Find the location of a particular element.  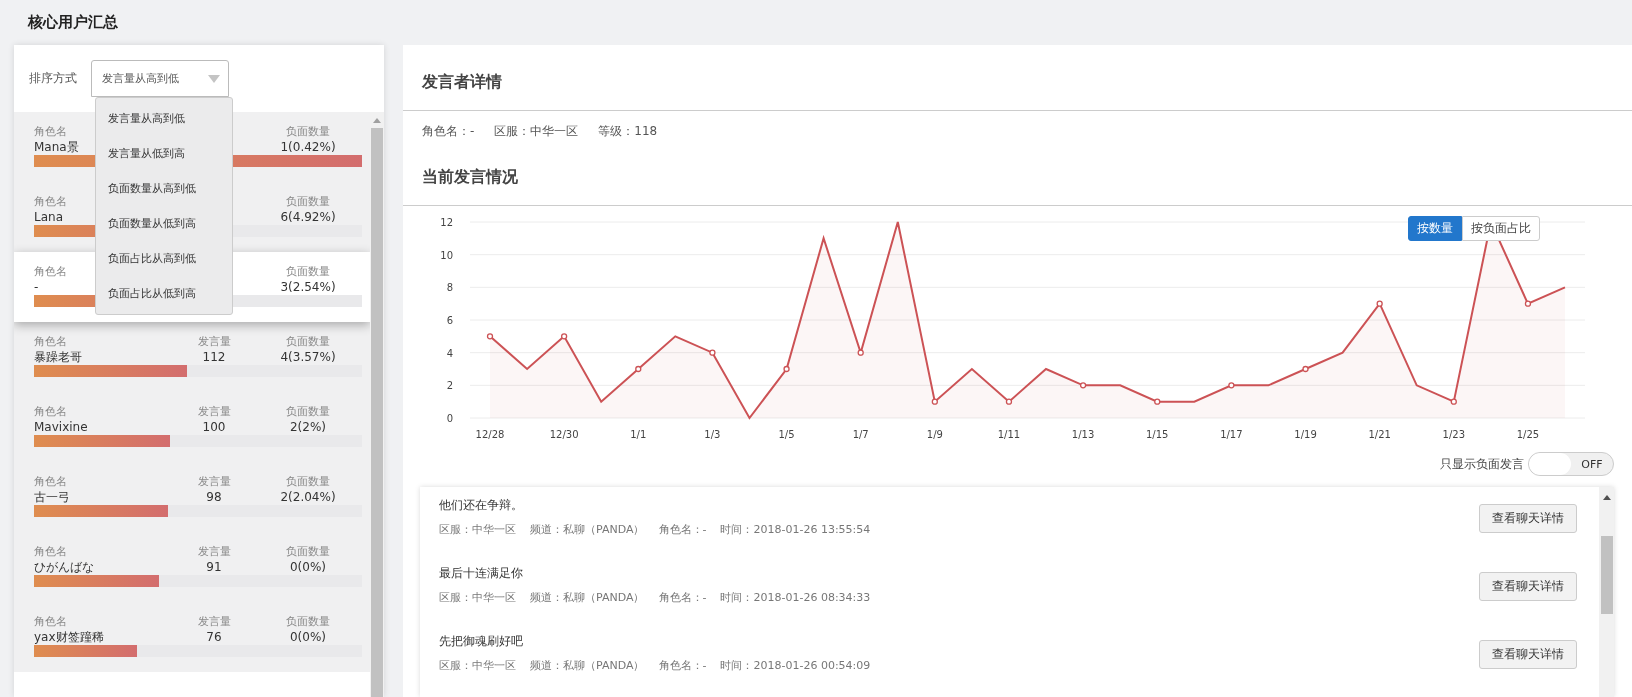

y-tick-label: 0 is located at coordinates (449, 418).